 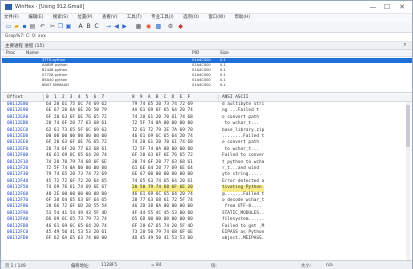 I want to click on minimize-button: —, so click(x=373, y=7).